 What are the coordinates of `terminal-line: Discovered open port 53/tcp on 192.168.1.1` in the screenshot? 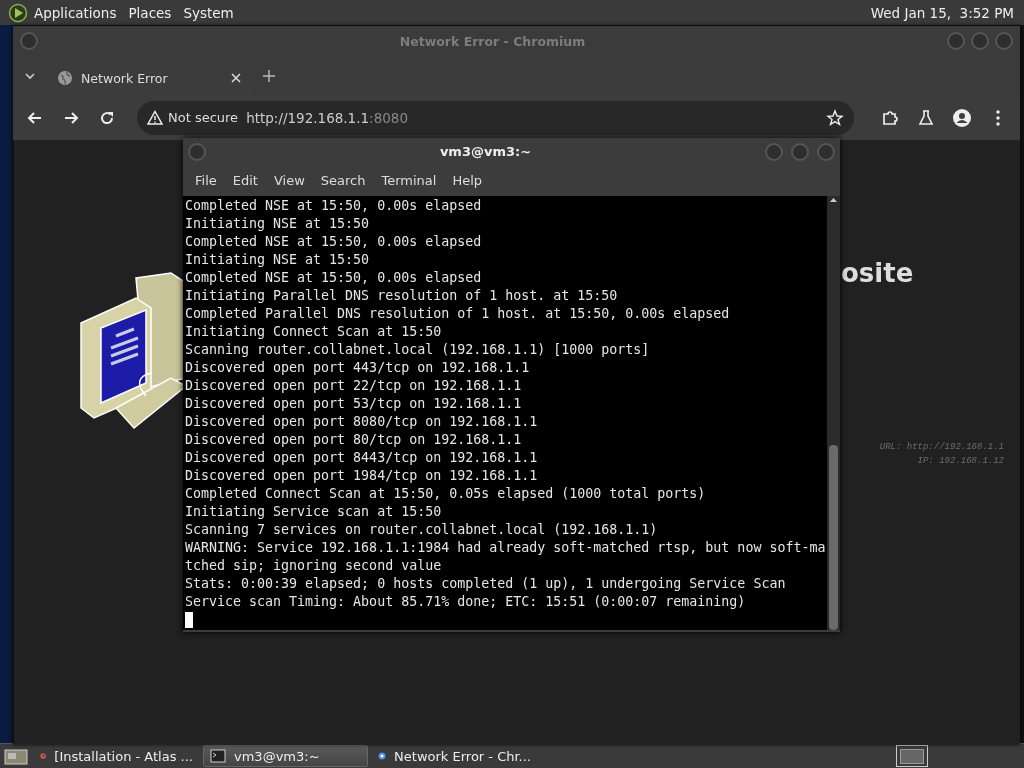 It's located at (353, 403).